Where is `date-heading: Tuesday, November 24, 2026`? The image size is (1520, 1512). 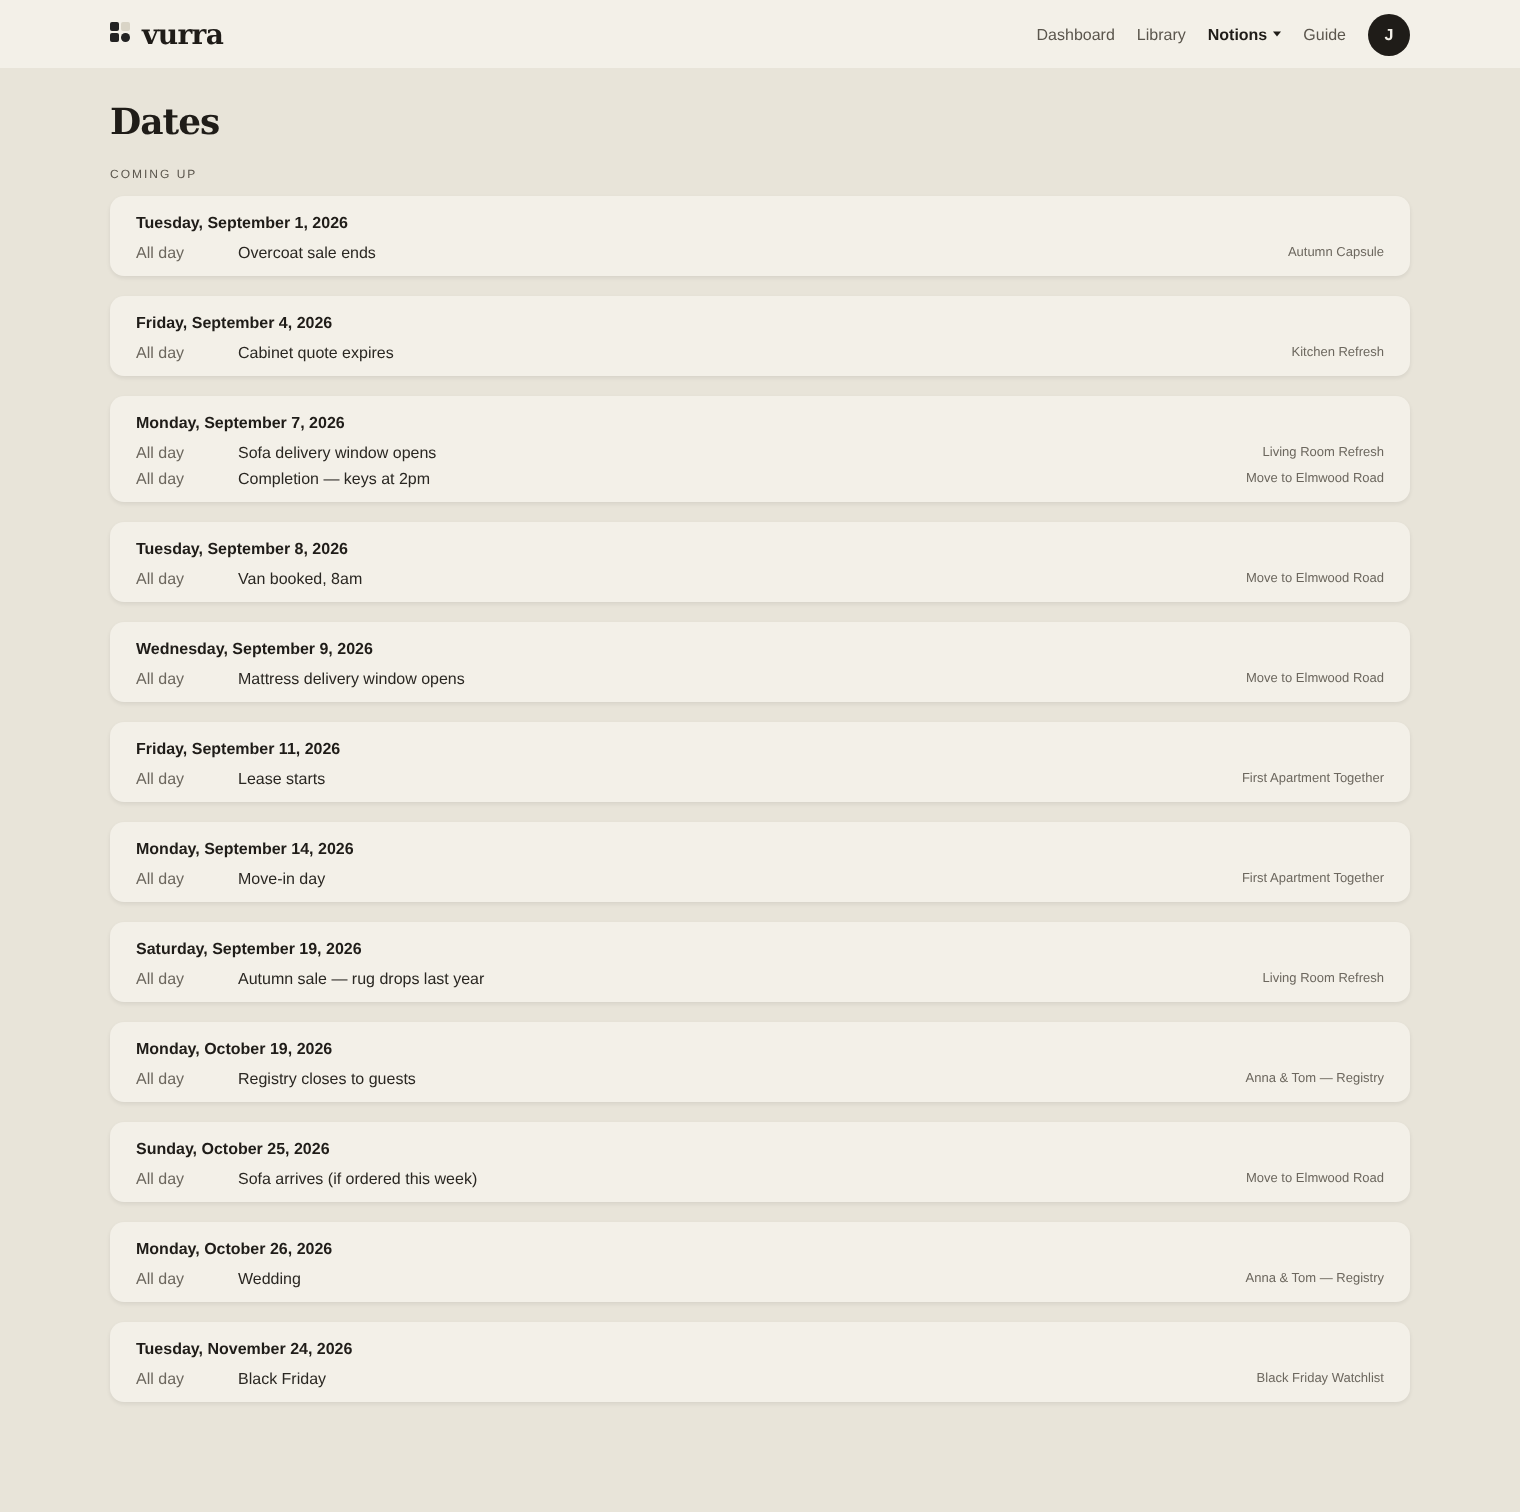 date-heading: Tuesday, November 24, 2026 is located at coordinates (245, 1349).